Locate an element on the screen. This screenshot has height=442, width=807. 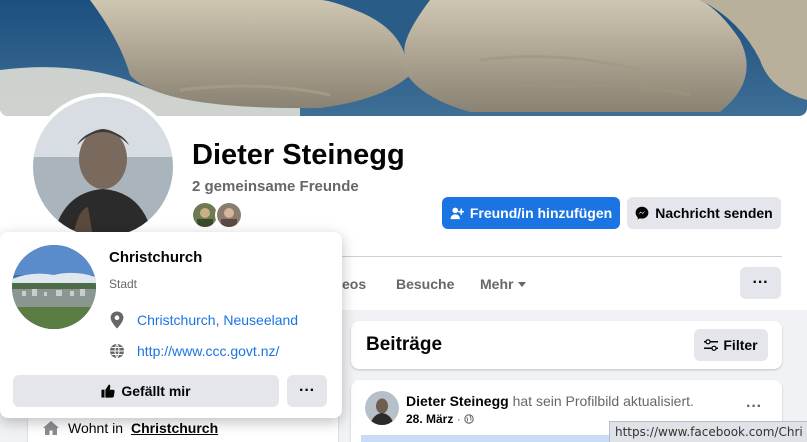
place-website-row: http://www.ccc.govt.nz/ is located at coordinates (194, 351).